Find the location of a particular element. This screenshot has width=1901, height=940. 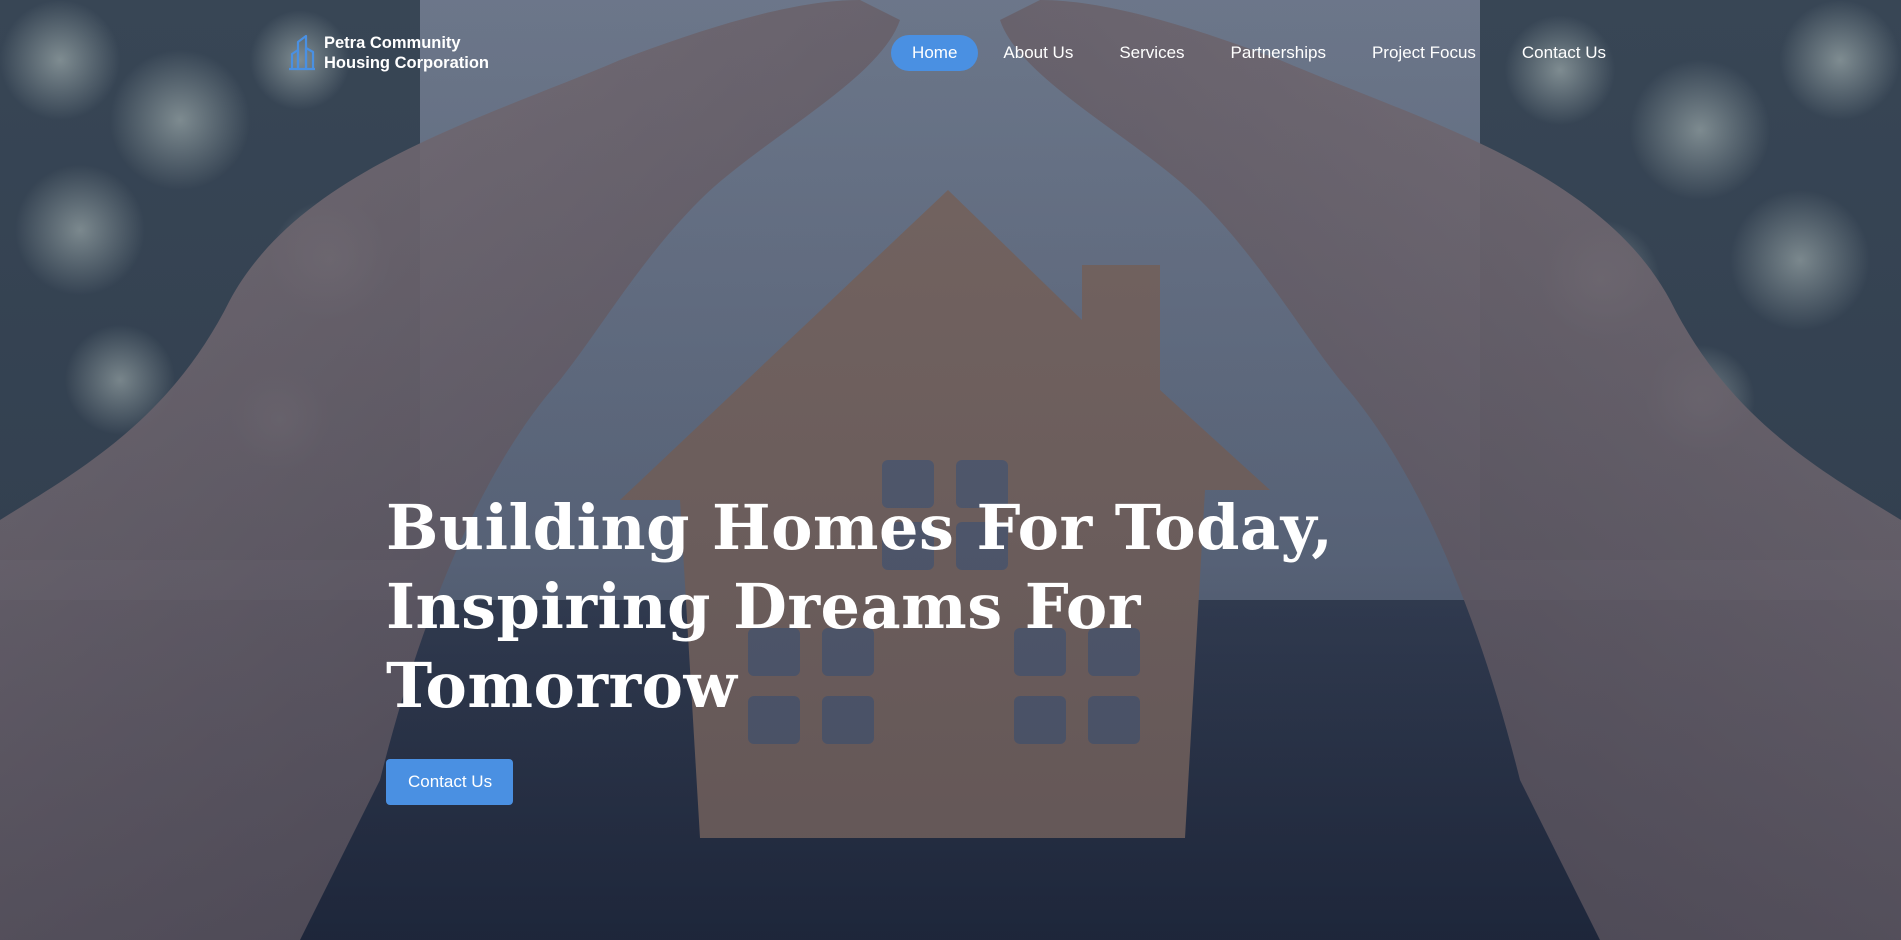

building-icon is located at coordinates (302, 52).